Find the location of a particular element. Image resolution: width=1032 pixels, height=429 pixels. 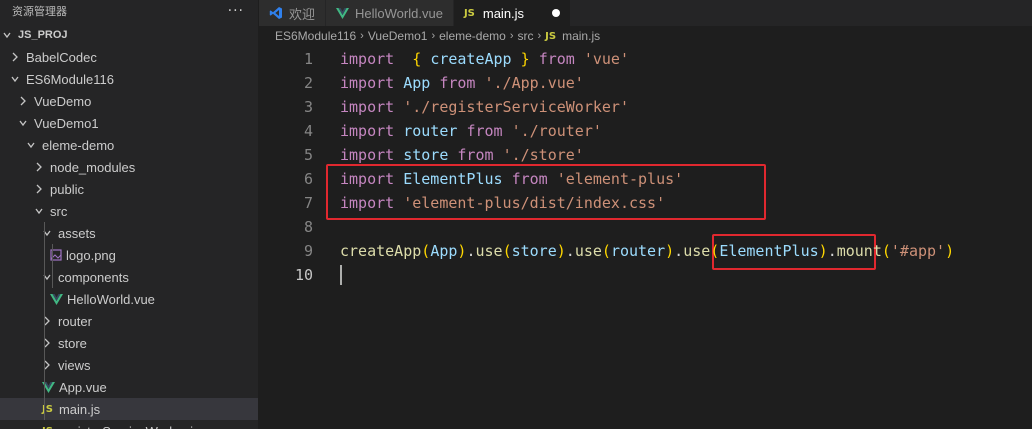

explorer-header: 资源管理器 ··· is located at coordinates (129, 11).